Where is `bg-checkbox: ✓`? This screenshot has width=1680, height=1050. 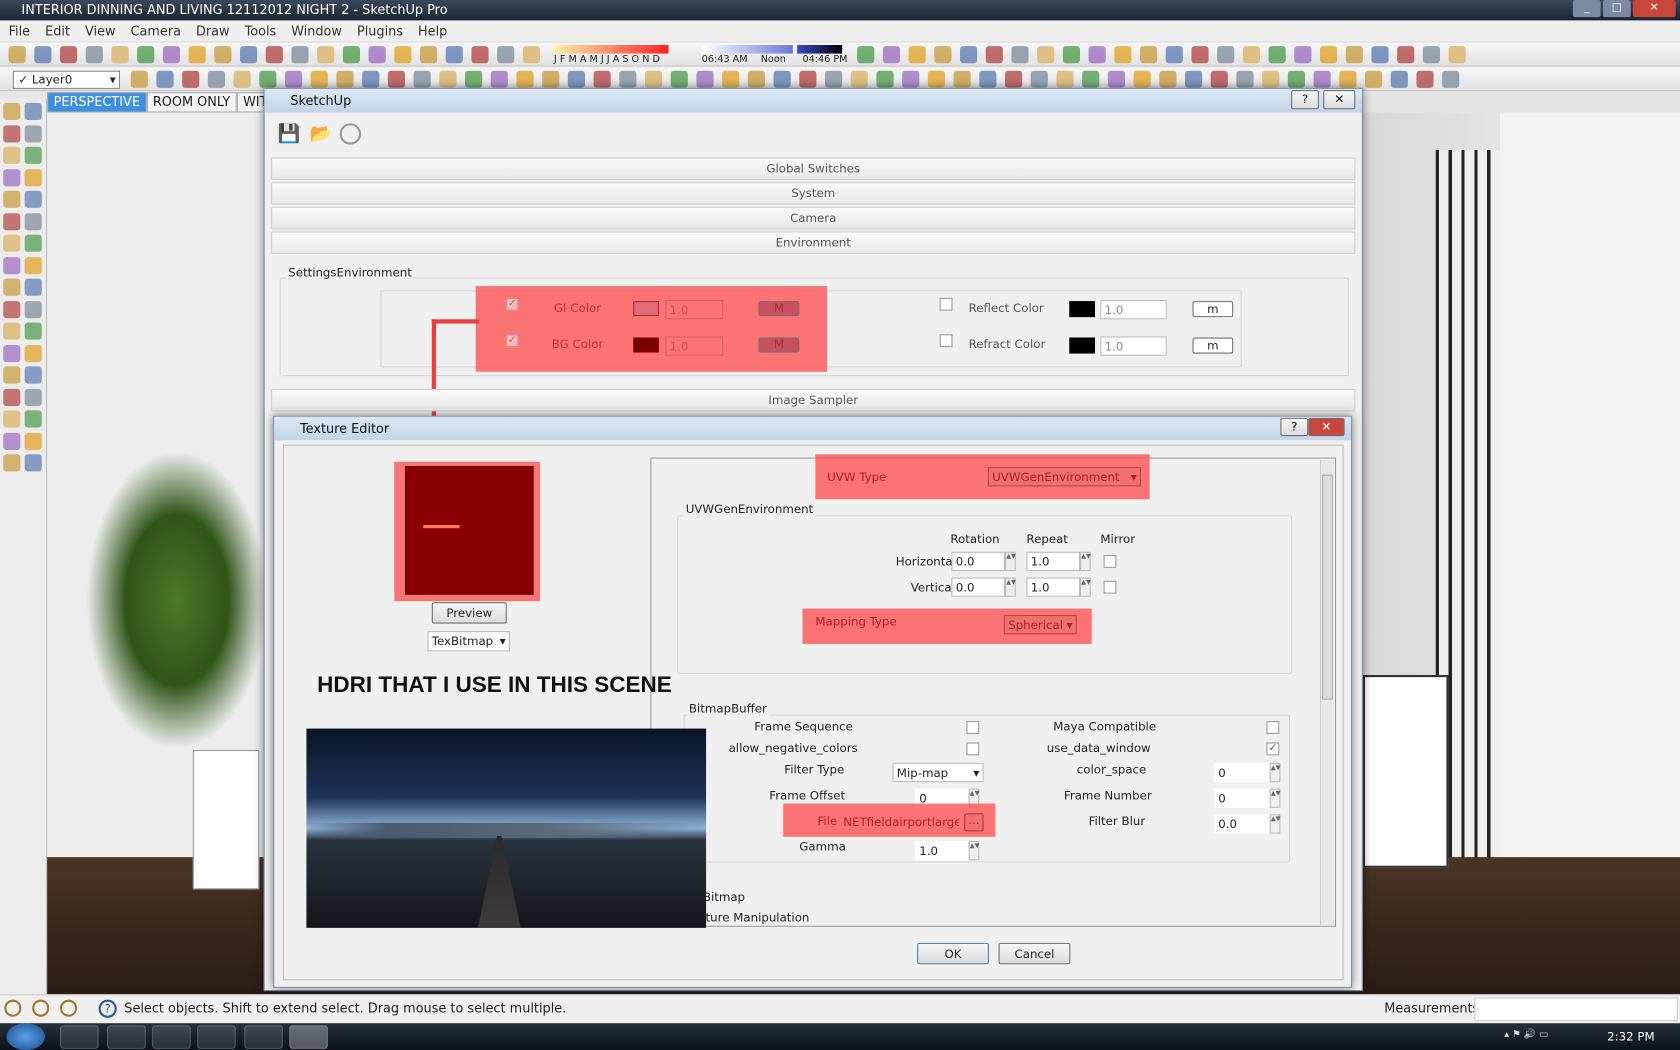 bg-checkbox: ✓ is located at coordinates (512, 341).